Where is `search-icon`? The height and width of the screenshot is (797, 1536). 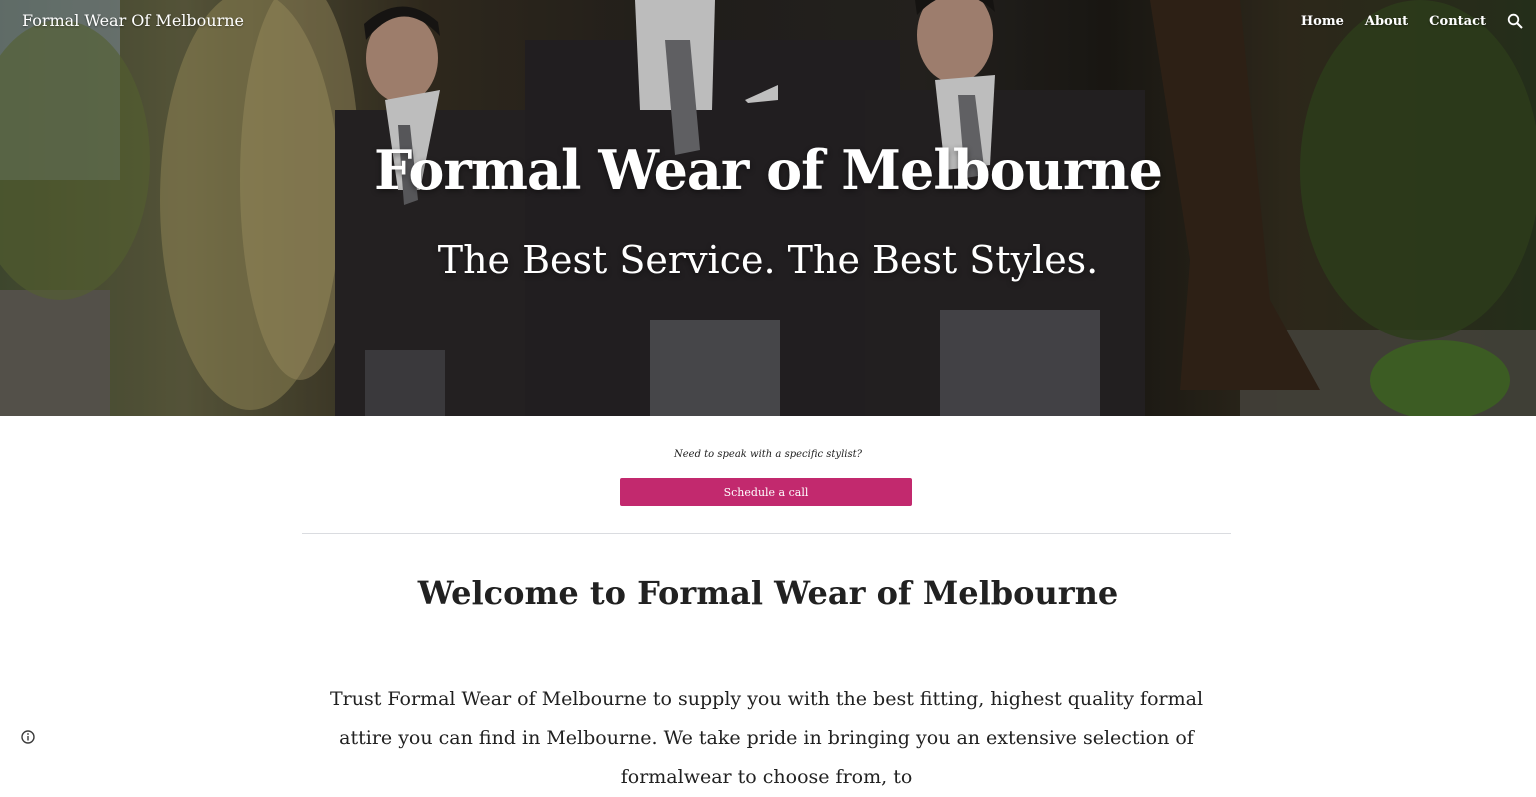 search-icon is located at coordinates (1515, 21).